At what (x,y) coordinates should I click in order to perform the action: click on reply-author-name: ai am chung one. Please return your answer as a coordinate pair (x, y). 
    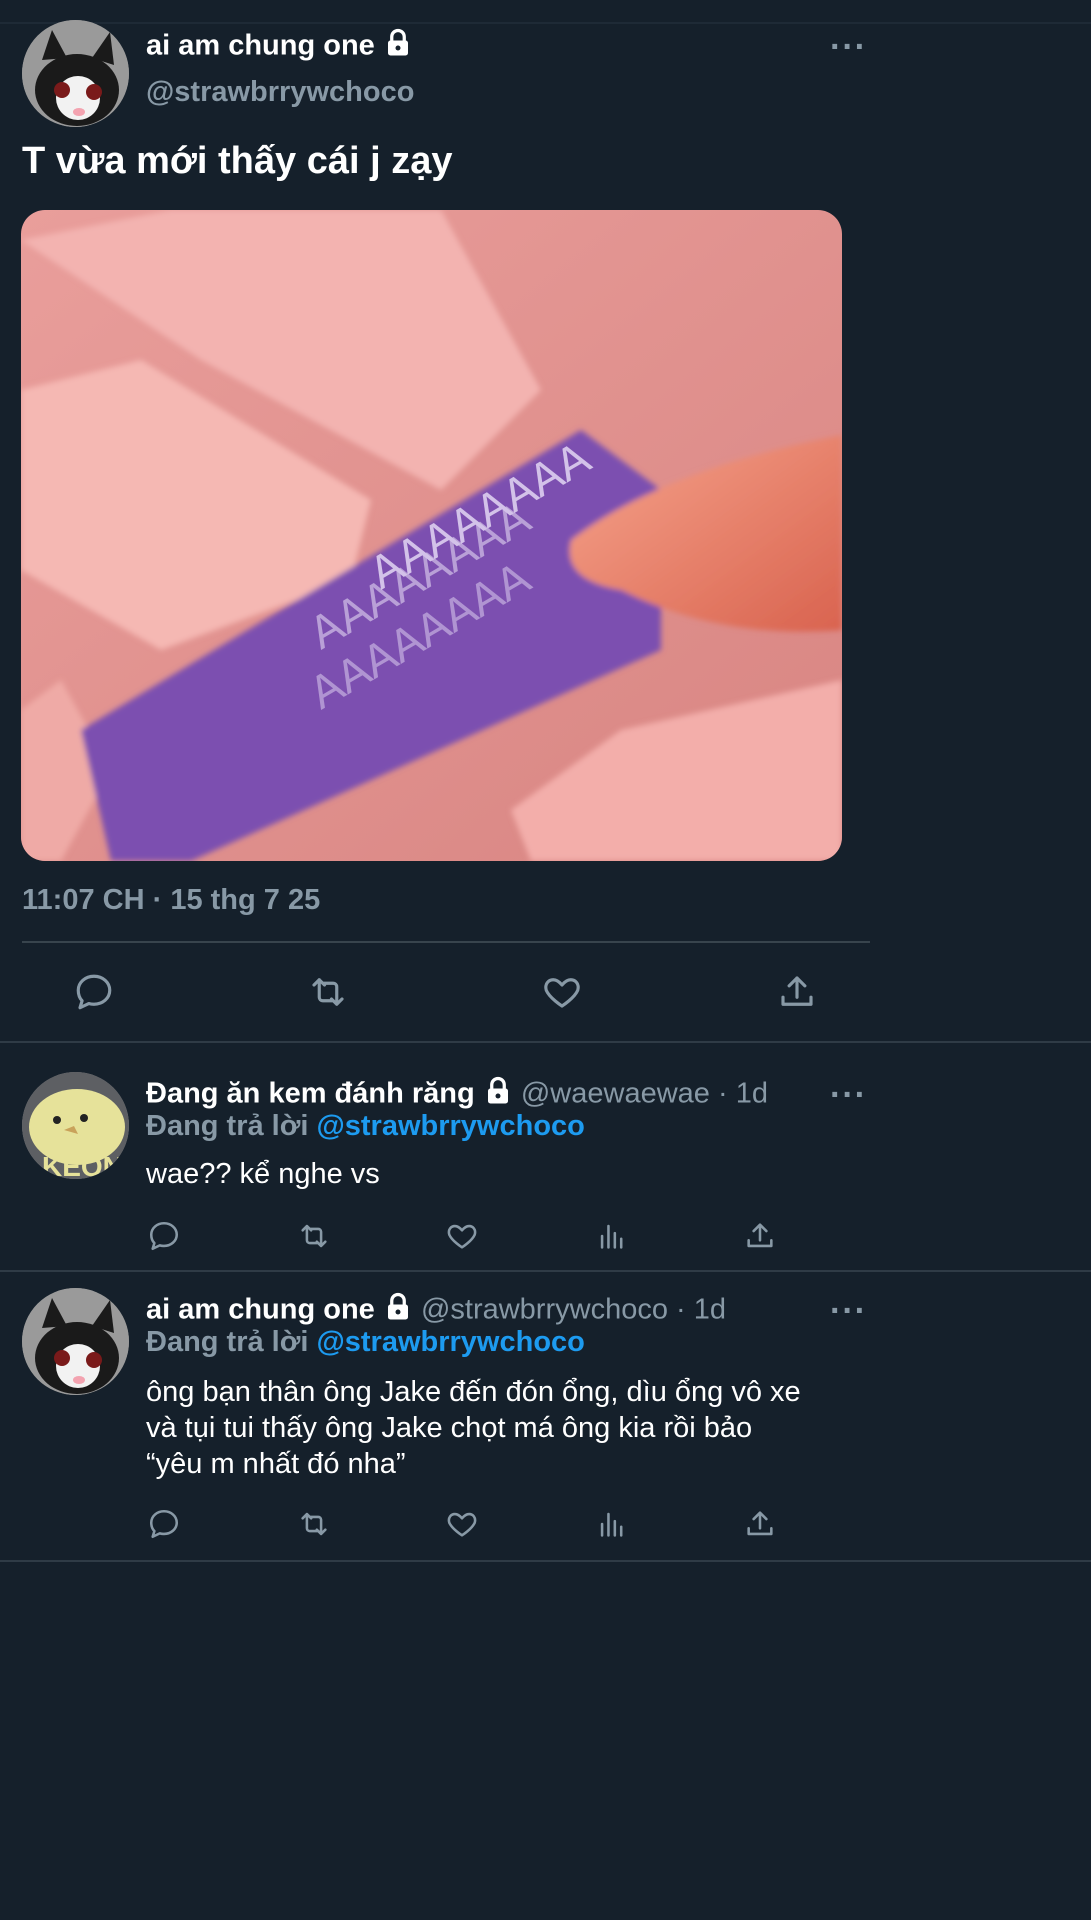
    Looking at the image, I should click on (260, 1310).